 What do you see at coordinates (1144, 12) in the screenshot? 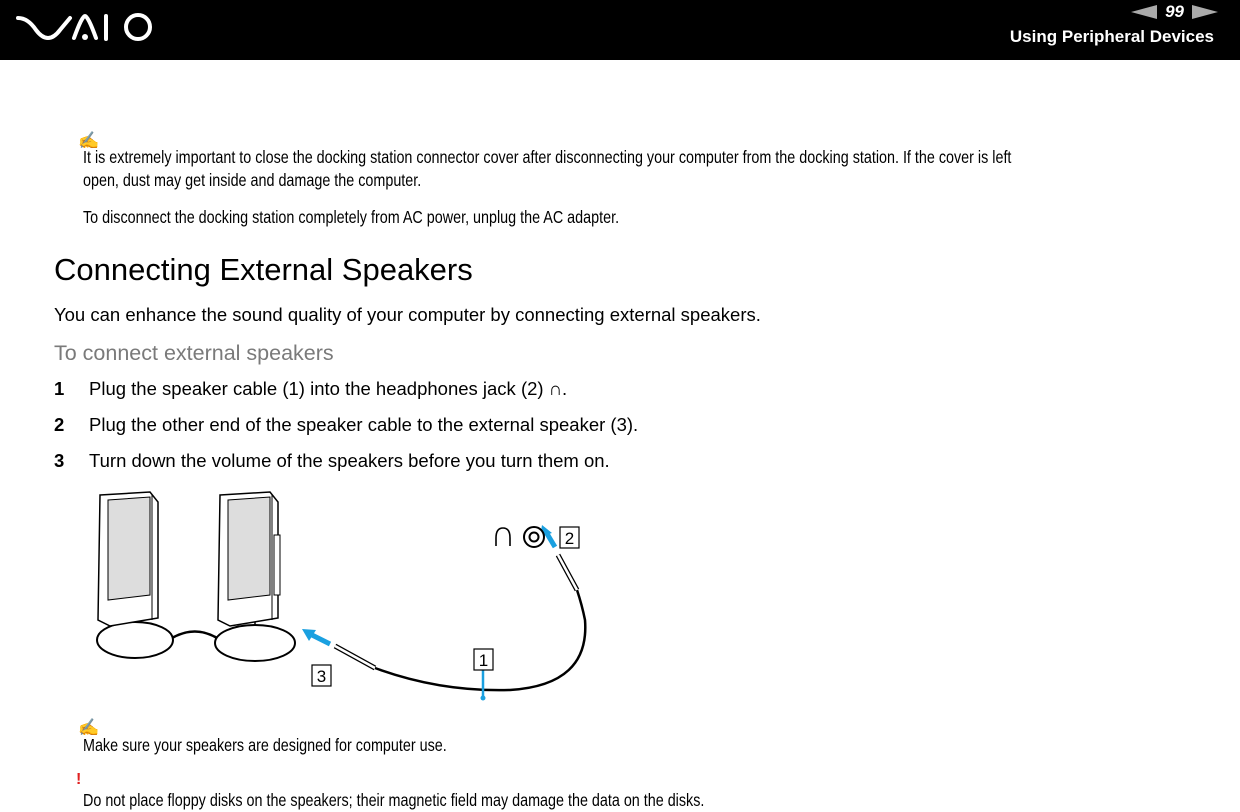
I see `previous-page-arrow` at bounding box center [1144, 12].